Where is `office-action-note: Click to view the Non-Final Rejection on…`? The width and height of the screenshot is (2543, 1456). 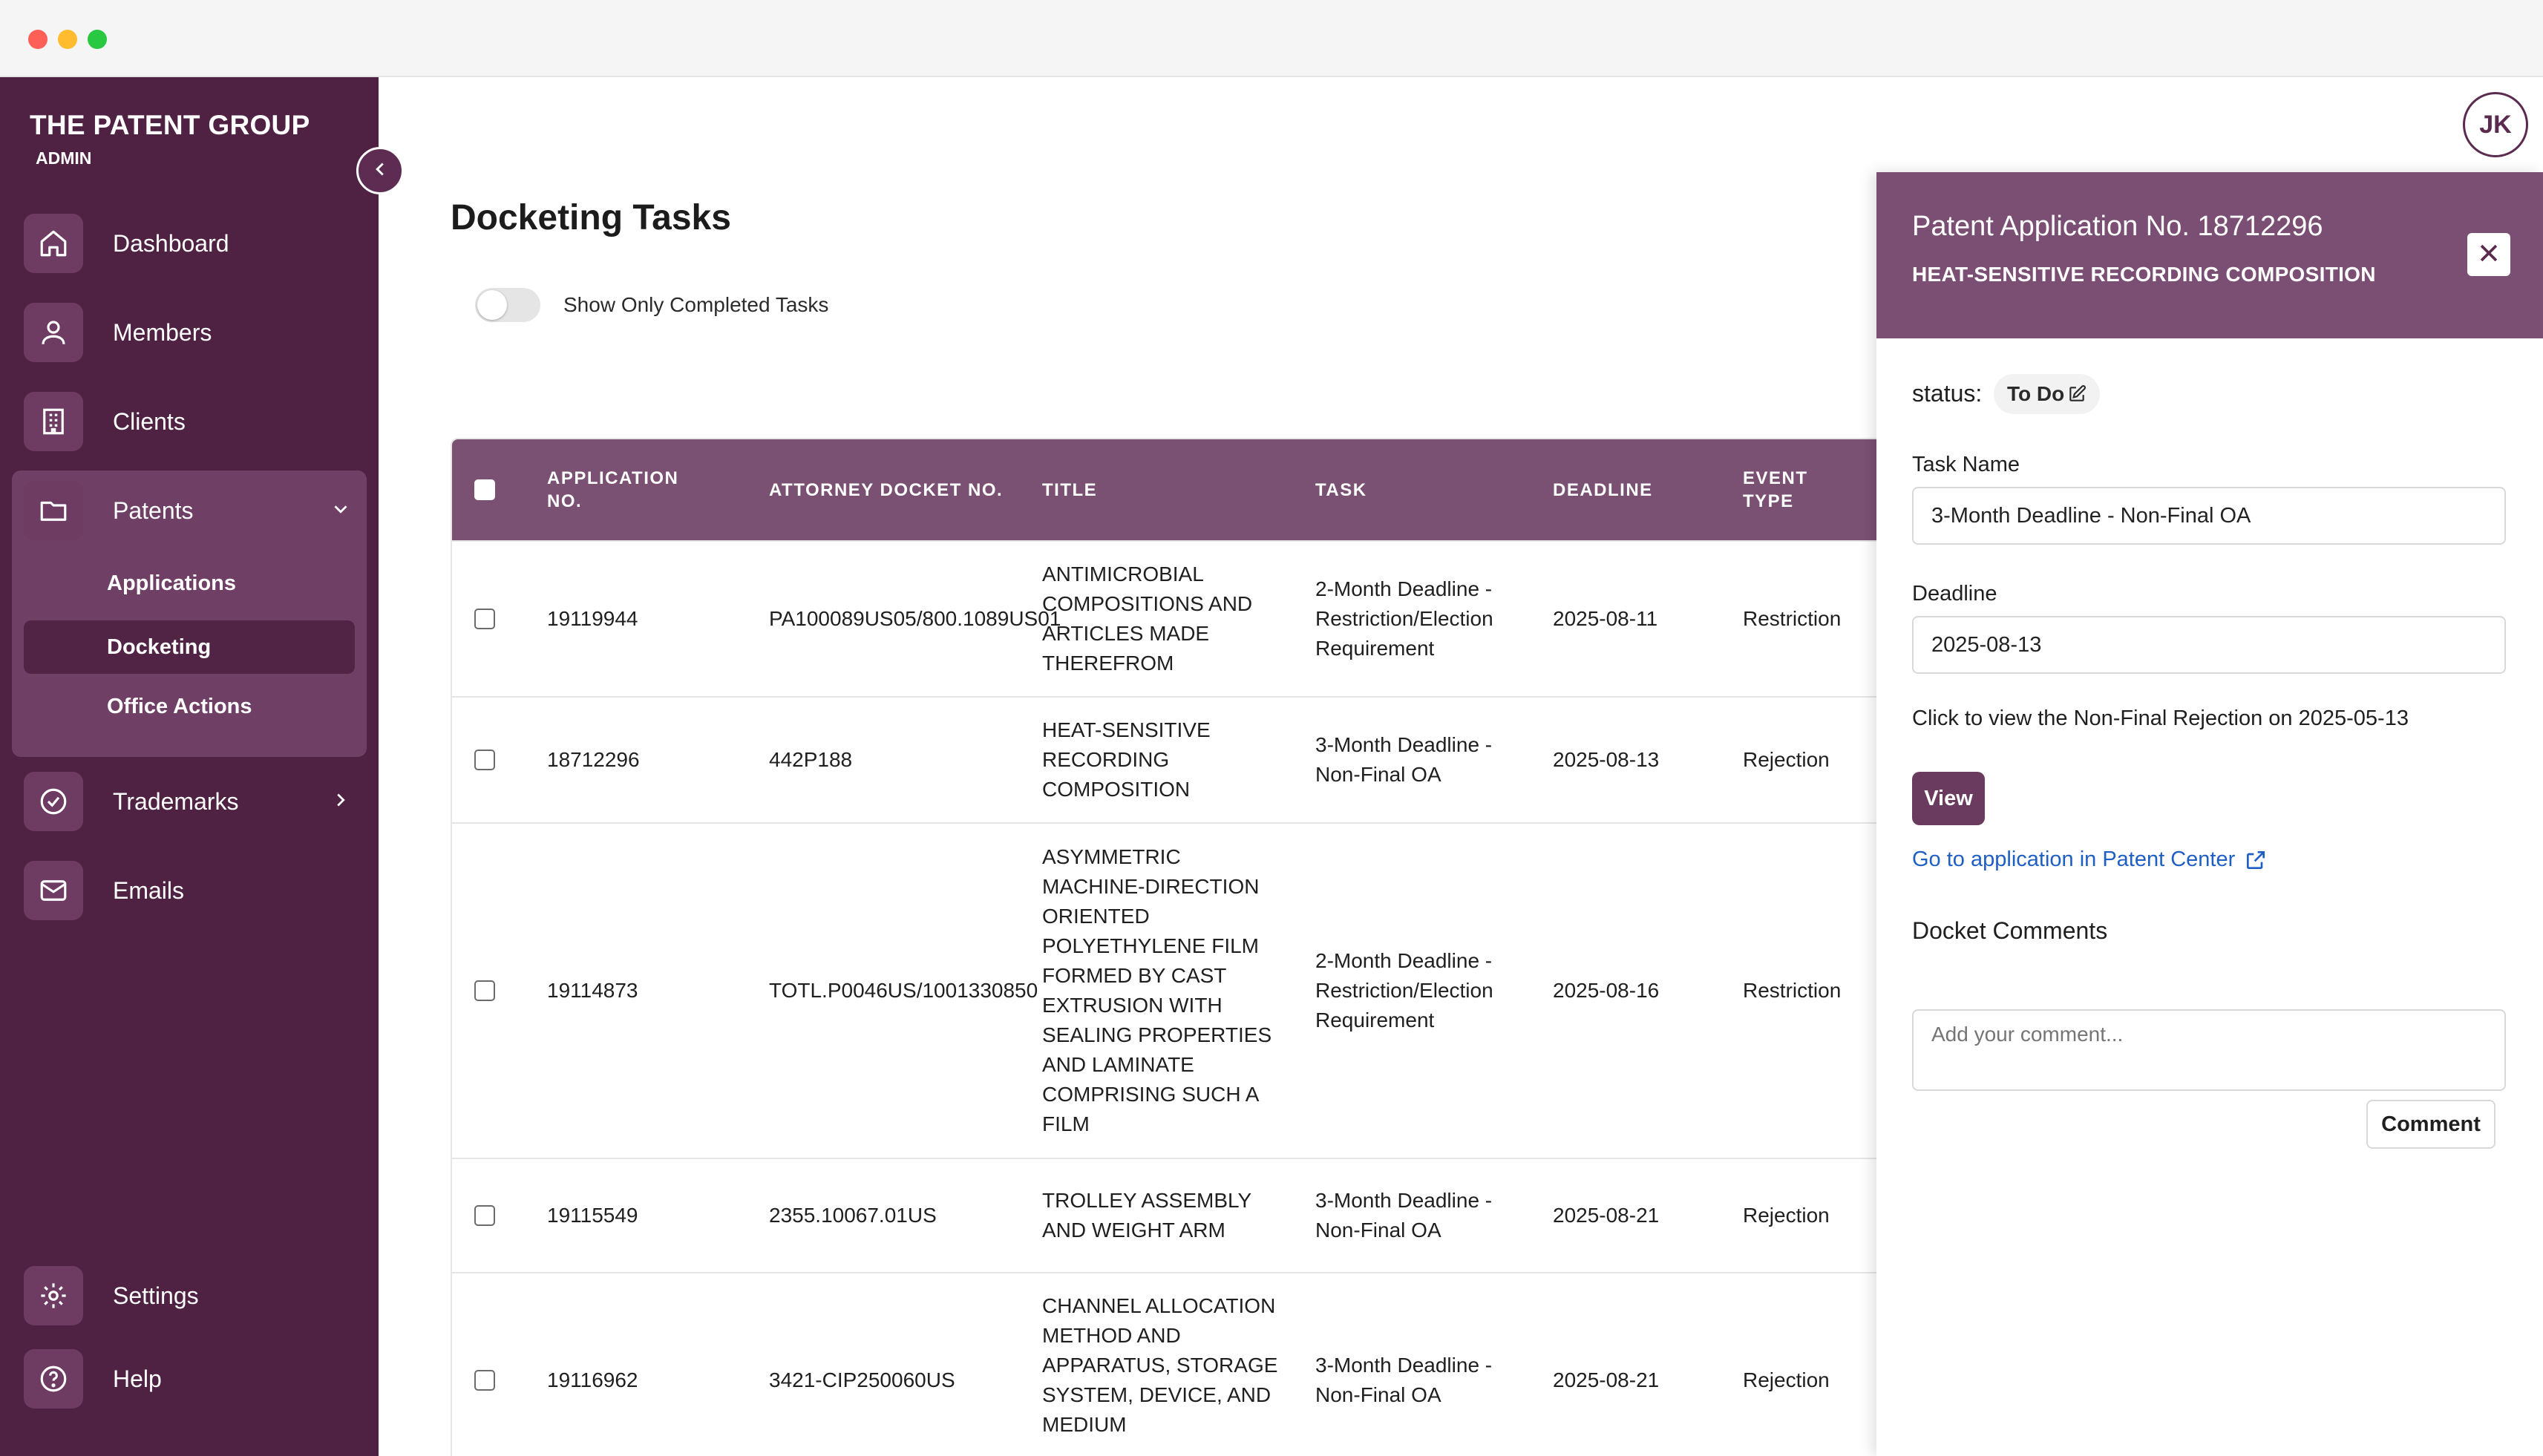
office-action-note: Click to view the Non-Final Rejection on… is located at coordinates (2160, 718).